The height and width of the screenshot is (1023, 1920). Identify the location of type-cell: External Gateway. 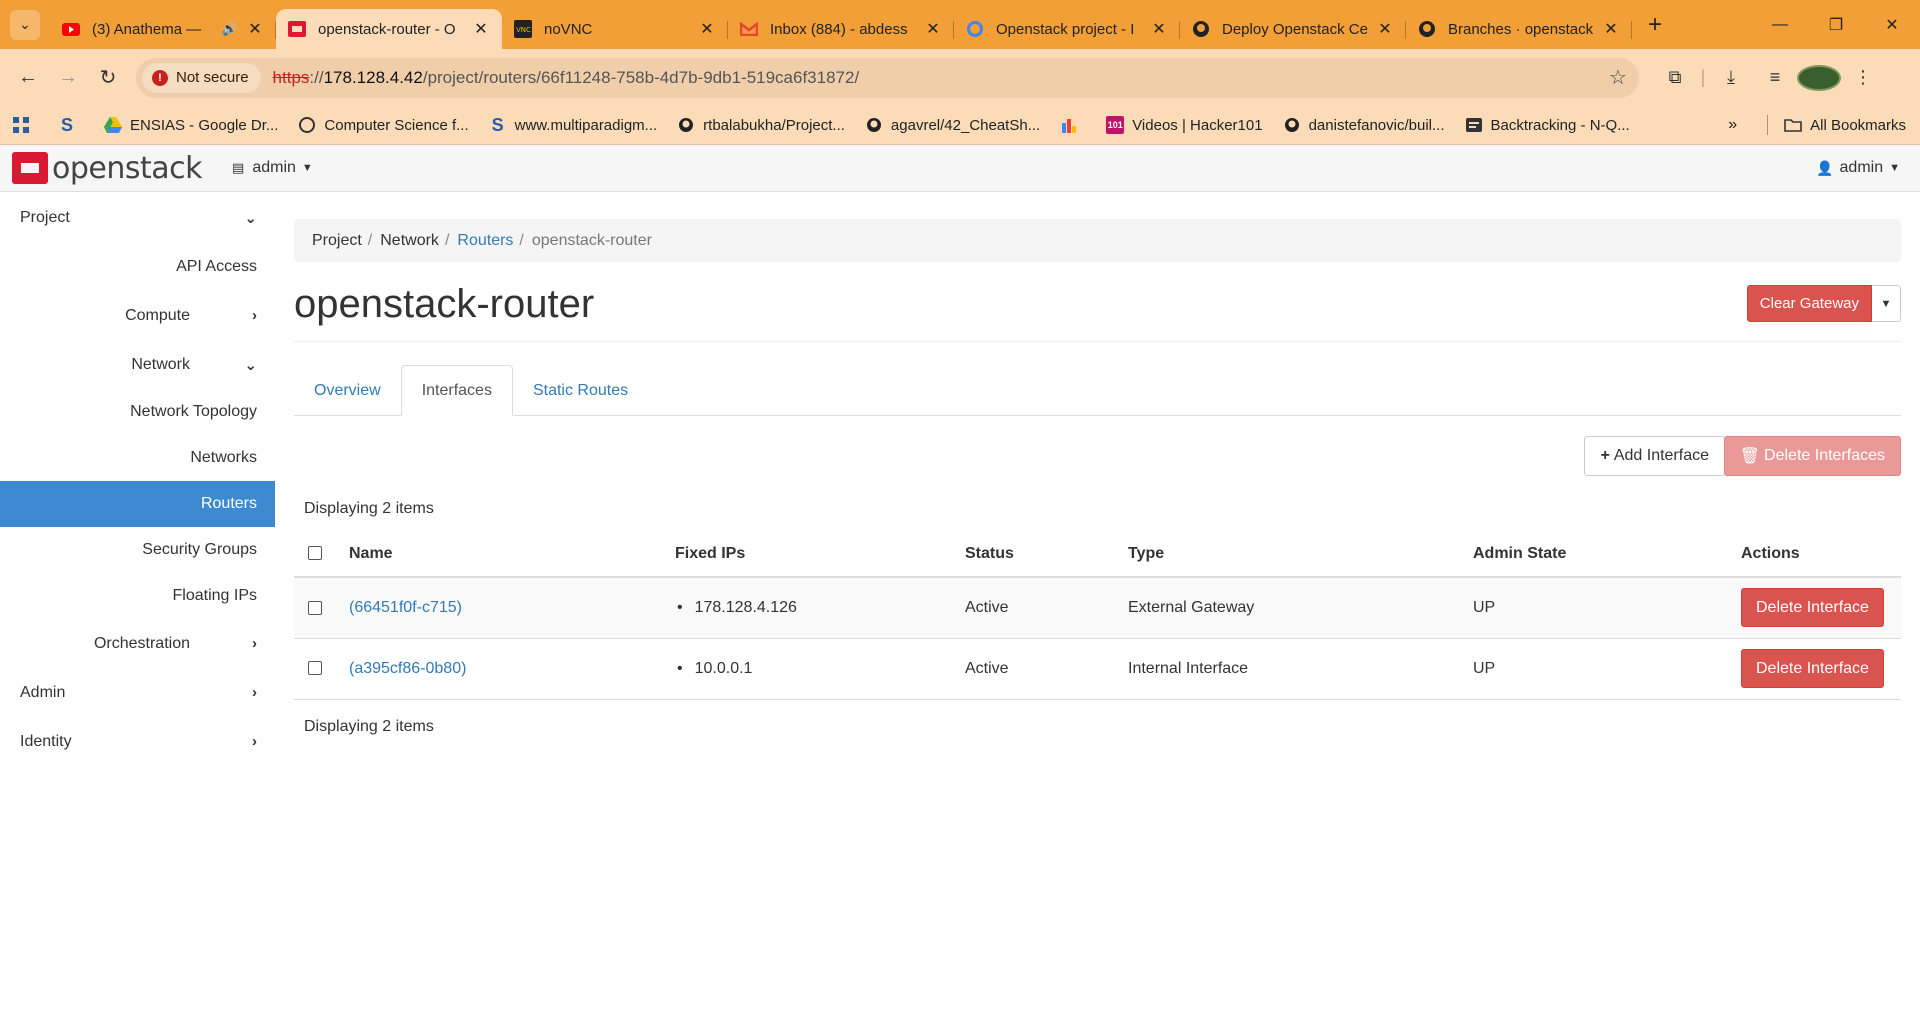
(1292, 608).